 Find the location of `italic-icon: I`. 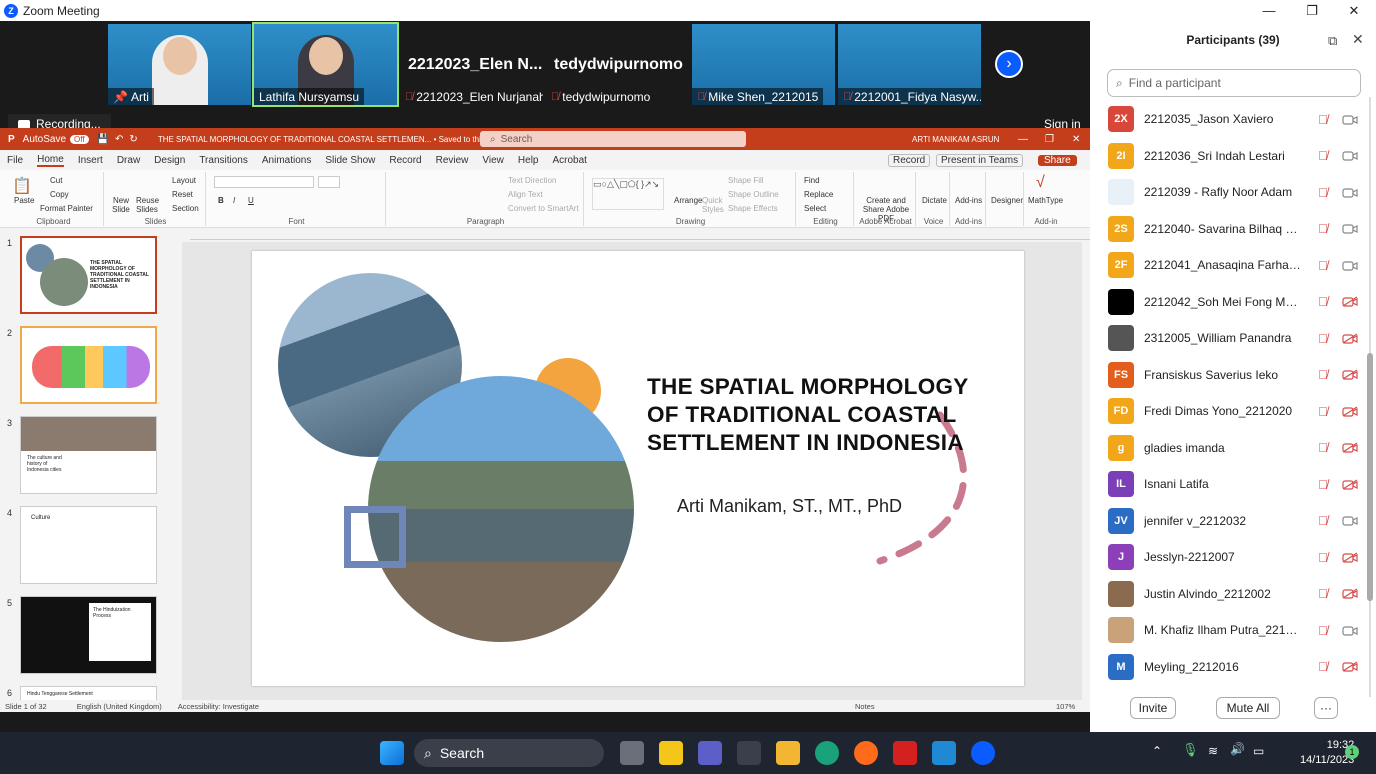

italic-icon: I is located at coordinates (234, 200).